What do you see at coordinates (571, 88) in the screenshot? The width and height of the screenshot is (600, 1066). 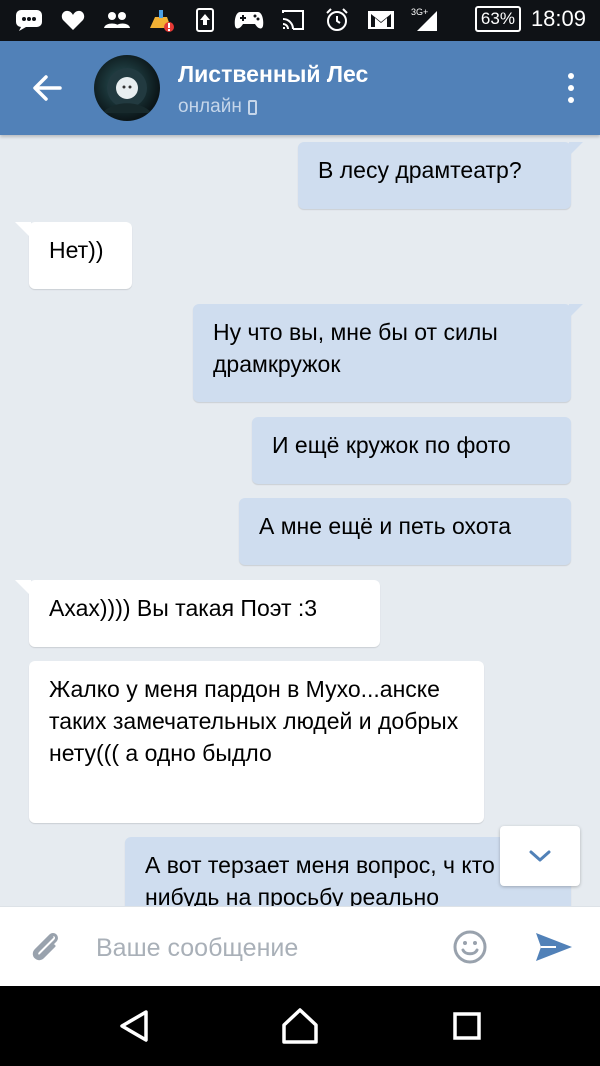 I see `more-options-icon` at bounding box center [571, 88].